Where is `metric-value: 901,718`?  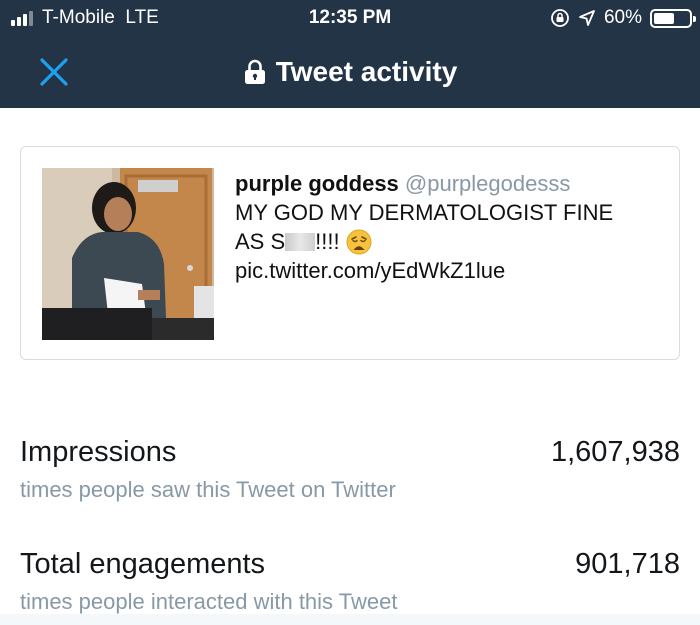
metric-value: 901,718 is located at coordinates (627, 564).